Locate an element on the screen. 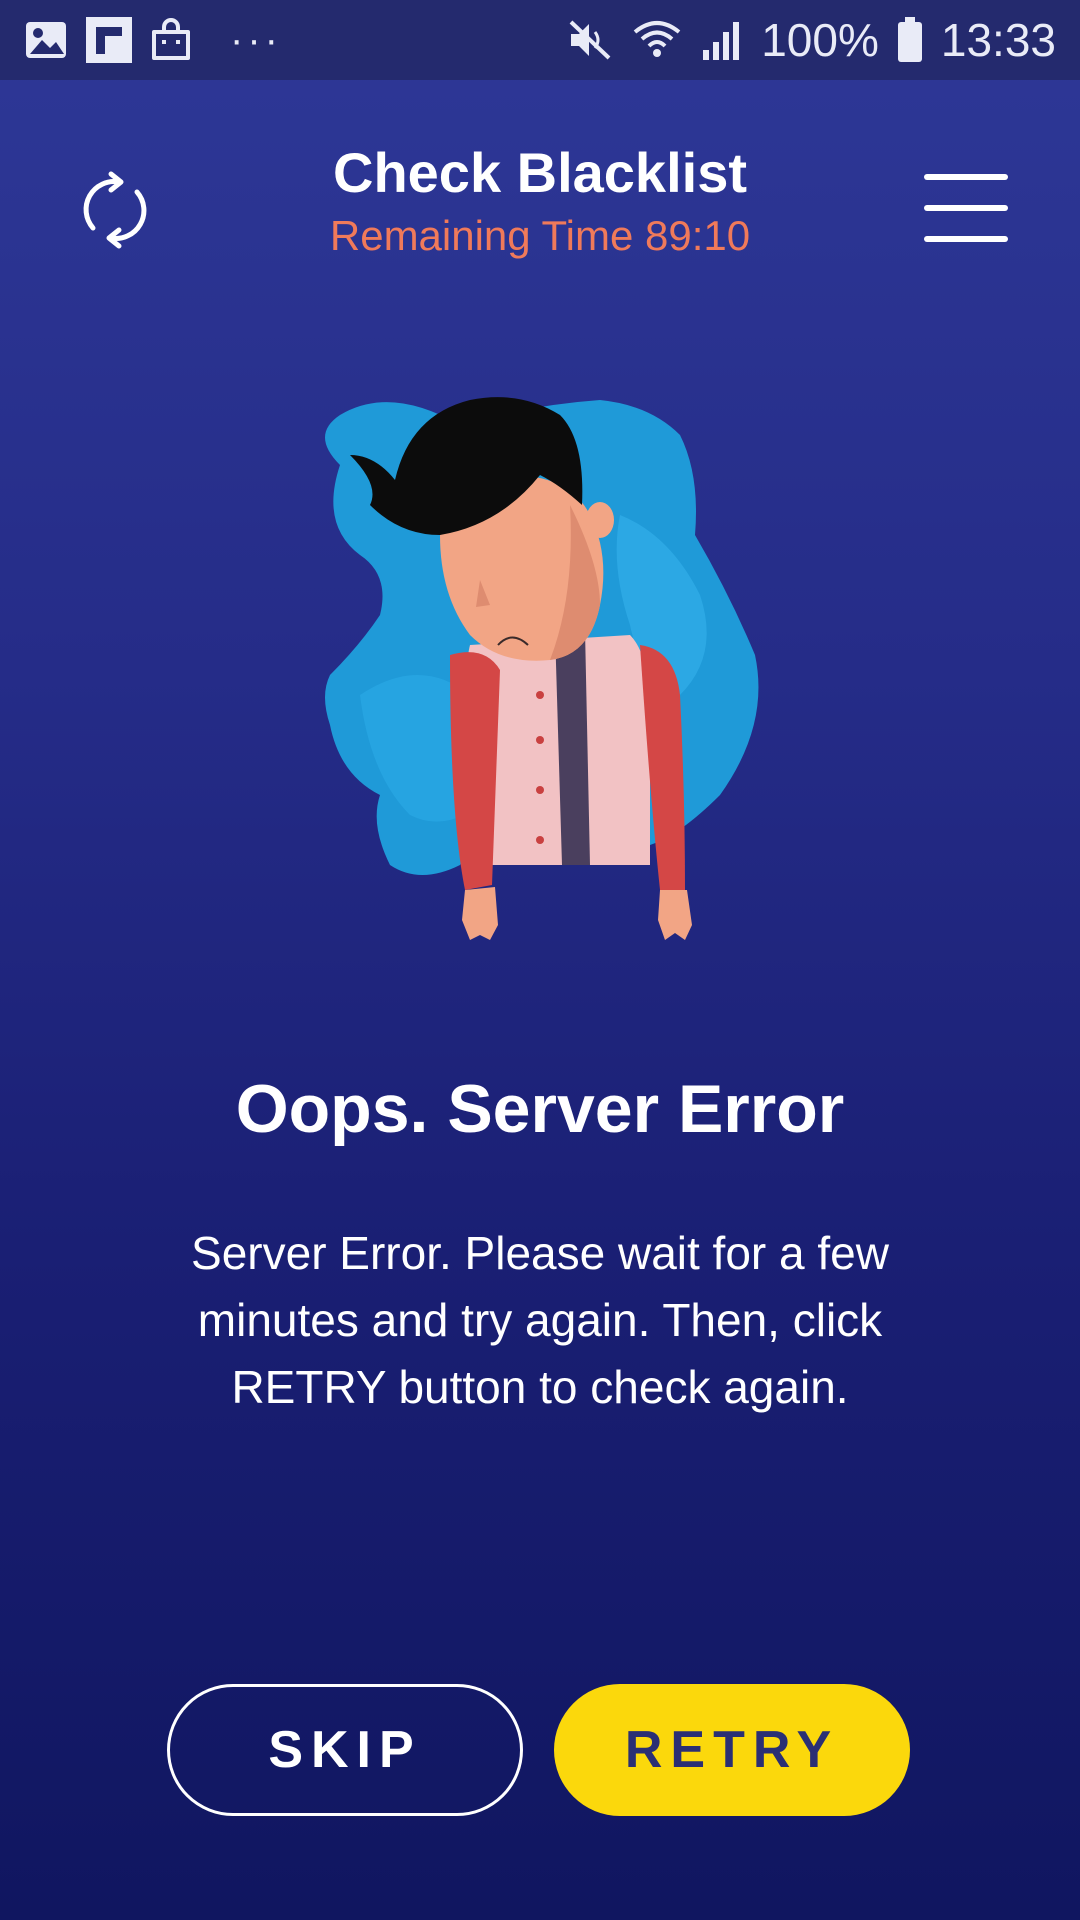  gallery-icon is located at coordinates (46, 40).